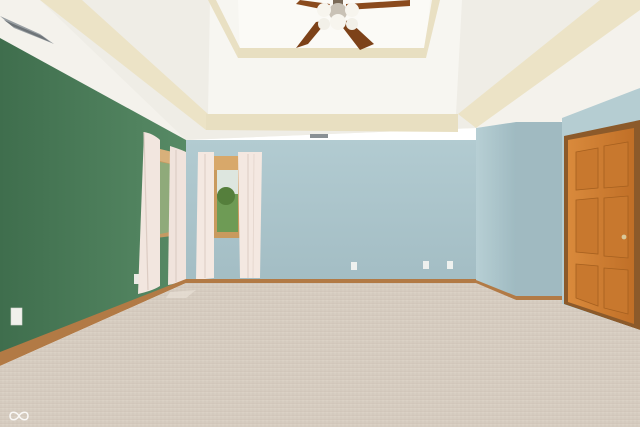 This screenshot has width=640, height=427. Describe the element at coordinates (602, 225) in the screenshot. I see `door` at that location.